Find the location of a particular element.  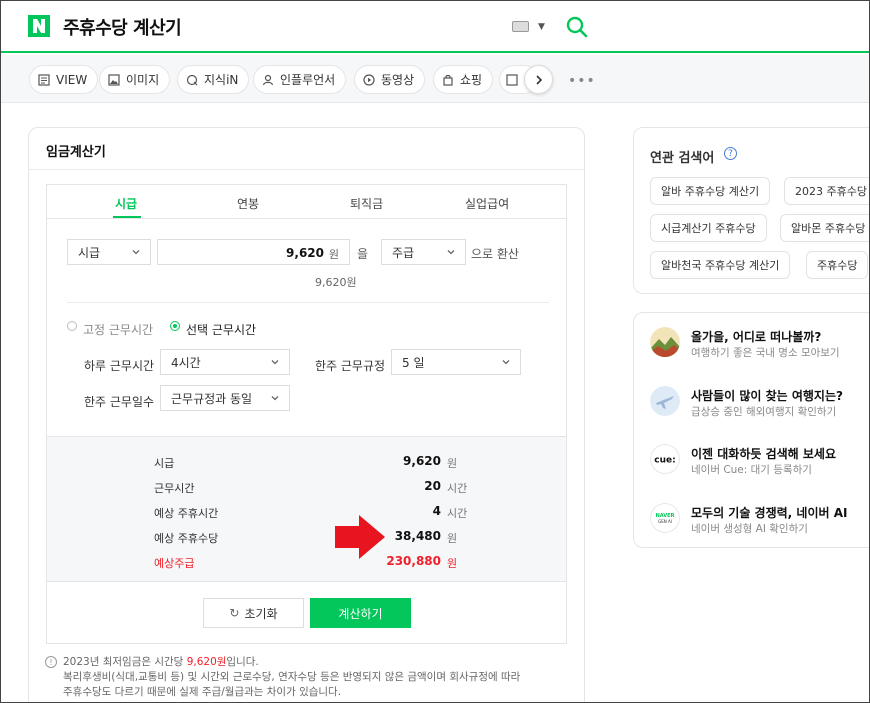

red-arrow-icon is located at coordinates (360, 537).